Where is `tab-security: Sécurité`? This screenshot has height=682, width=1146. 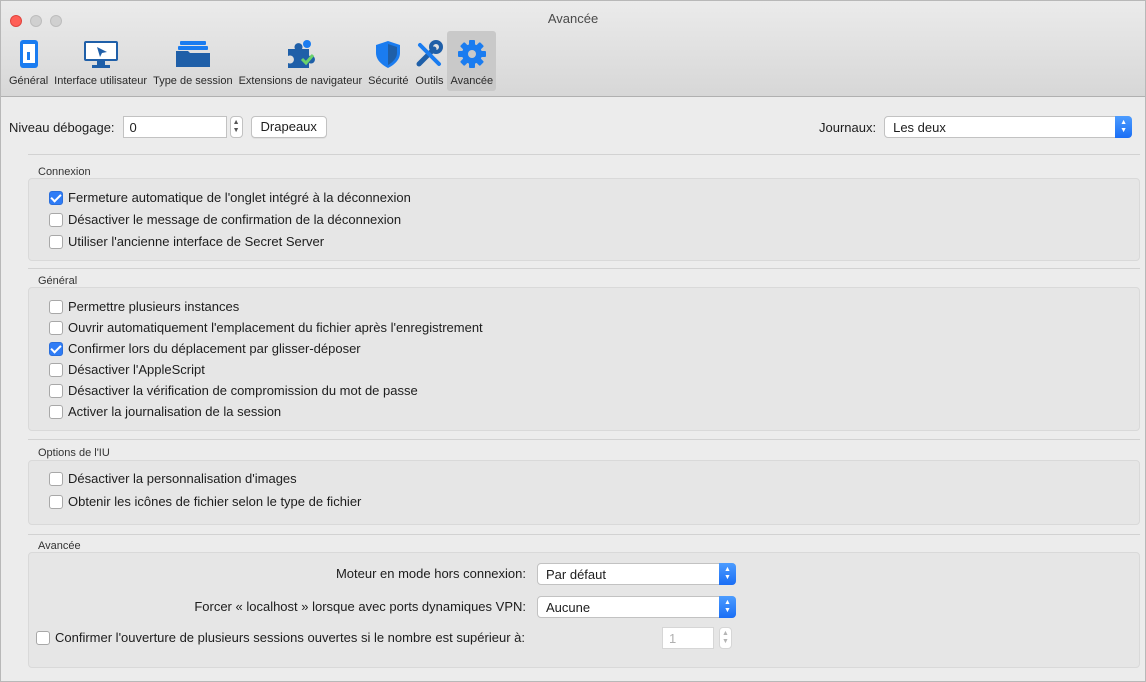
tab-security: Sécurité is located at coordinates (388, 61).